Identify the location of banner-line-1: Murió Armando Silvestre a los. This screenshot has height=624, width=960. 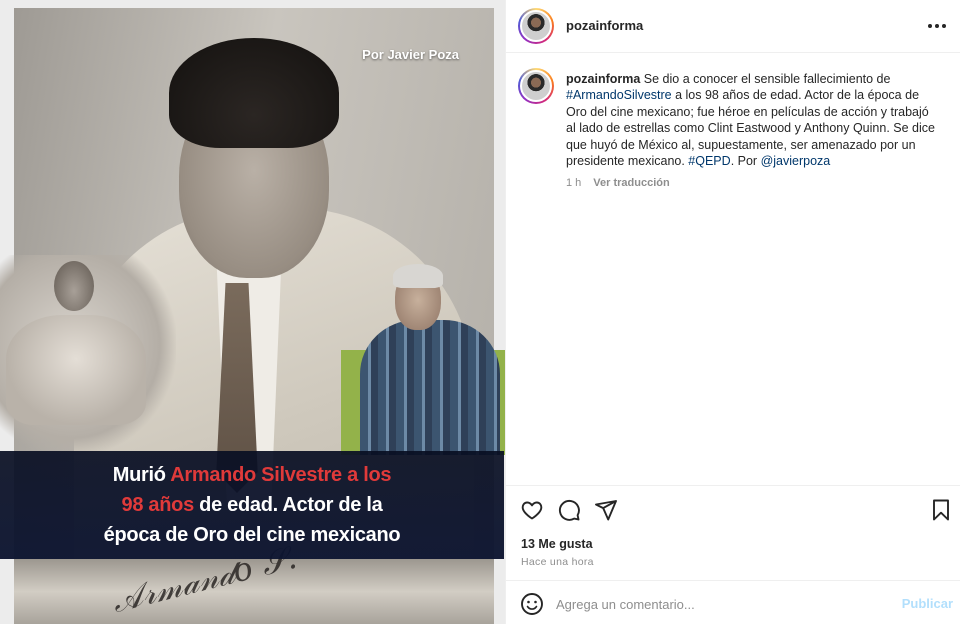
(252, 475).